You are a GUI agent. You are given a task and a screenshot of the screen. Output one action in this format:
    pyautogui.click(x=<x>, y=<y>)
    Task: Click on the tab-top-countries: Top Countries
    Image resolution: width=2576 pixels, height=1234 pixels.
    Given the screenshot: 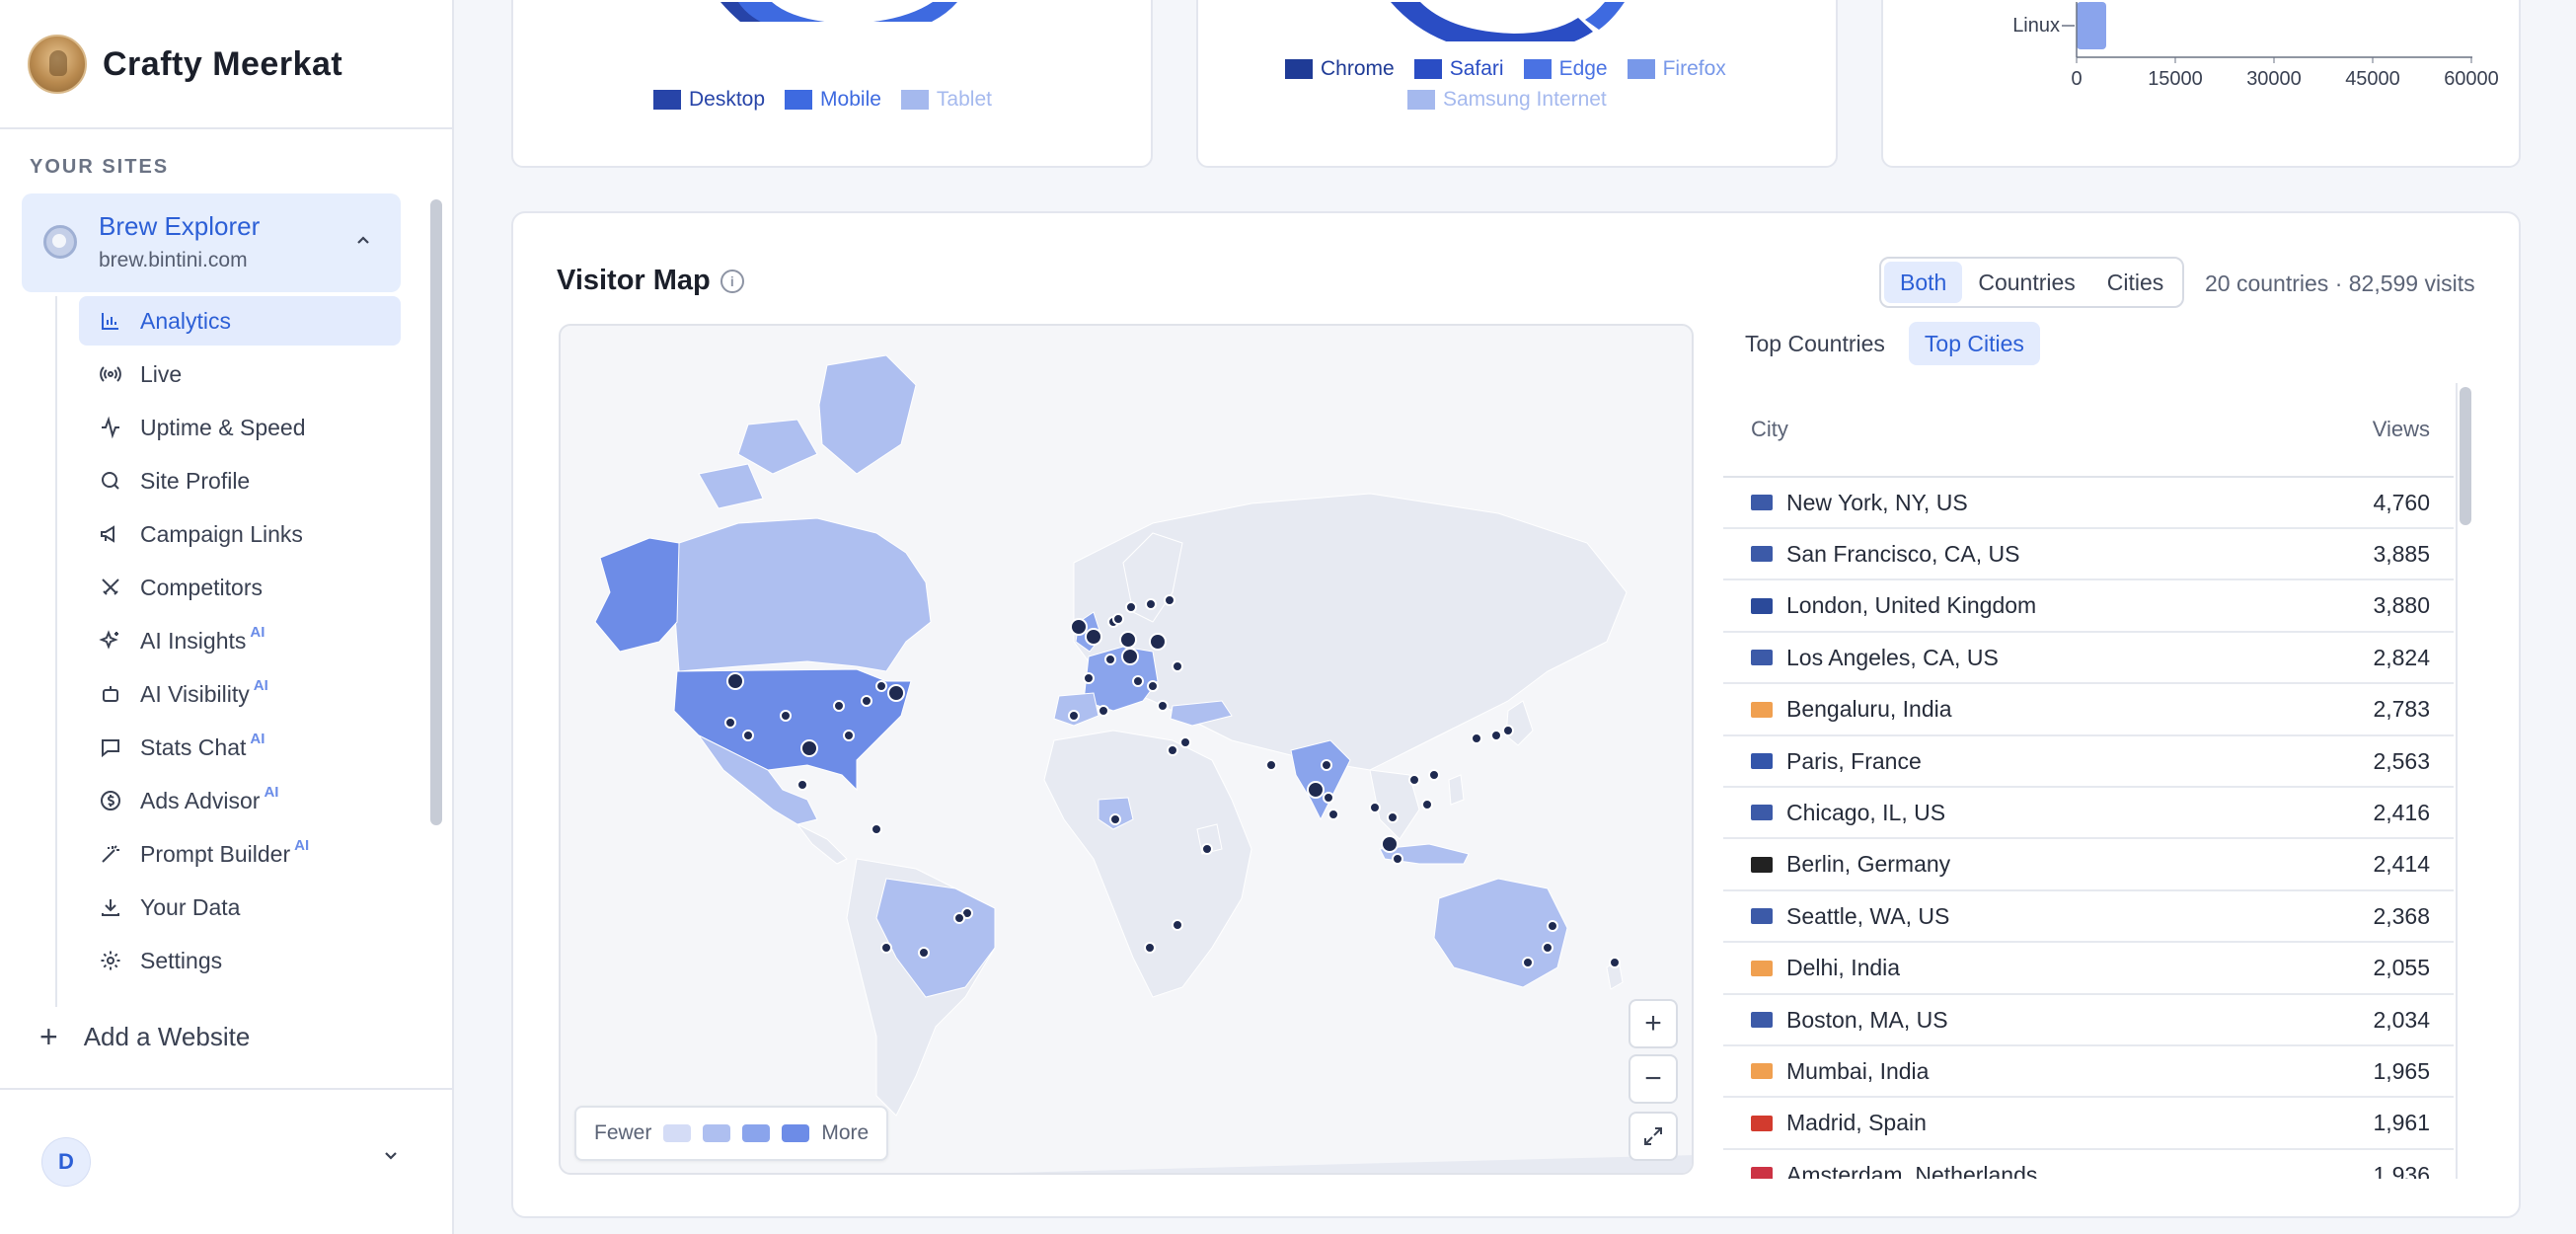 What is the action you would take?
    pyautogui.click(x=1815, y=343)
    